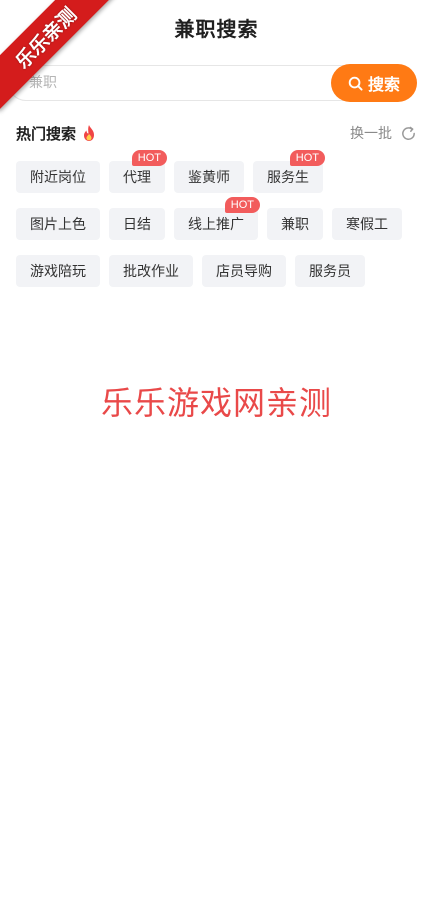  I want to click on hot-tag: 寒假工, so click(367, 224).